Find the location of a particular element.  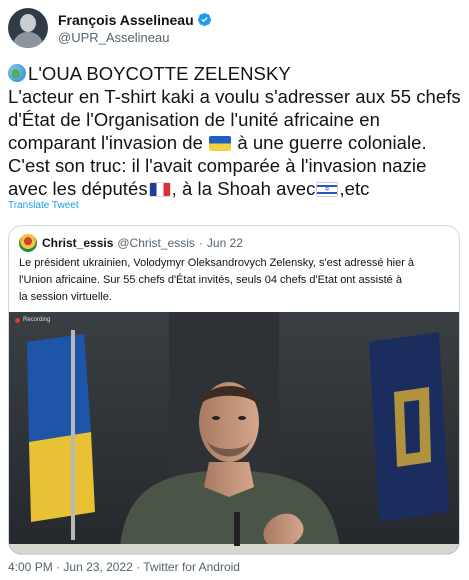

author-names: François Asselineau @UPR_Asselineau is located at coordinates (135, 28).